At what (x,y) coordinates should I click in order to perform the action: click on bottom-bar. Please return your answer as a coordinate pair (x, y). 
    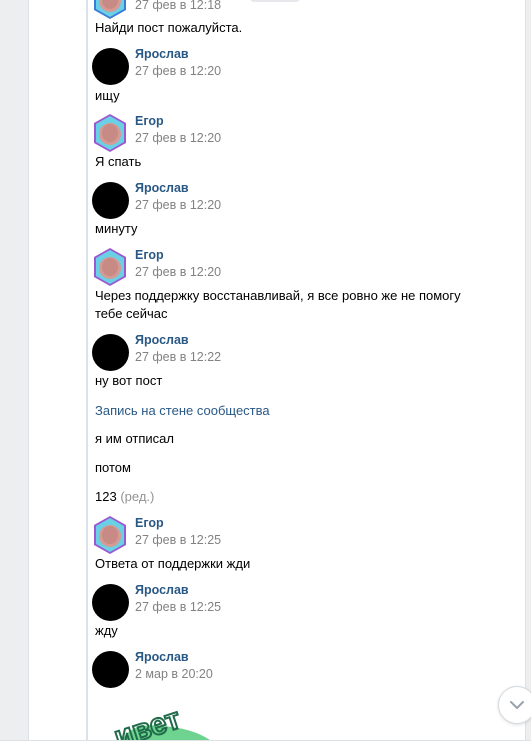
    Looking at the image, I should click on (265, 745).